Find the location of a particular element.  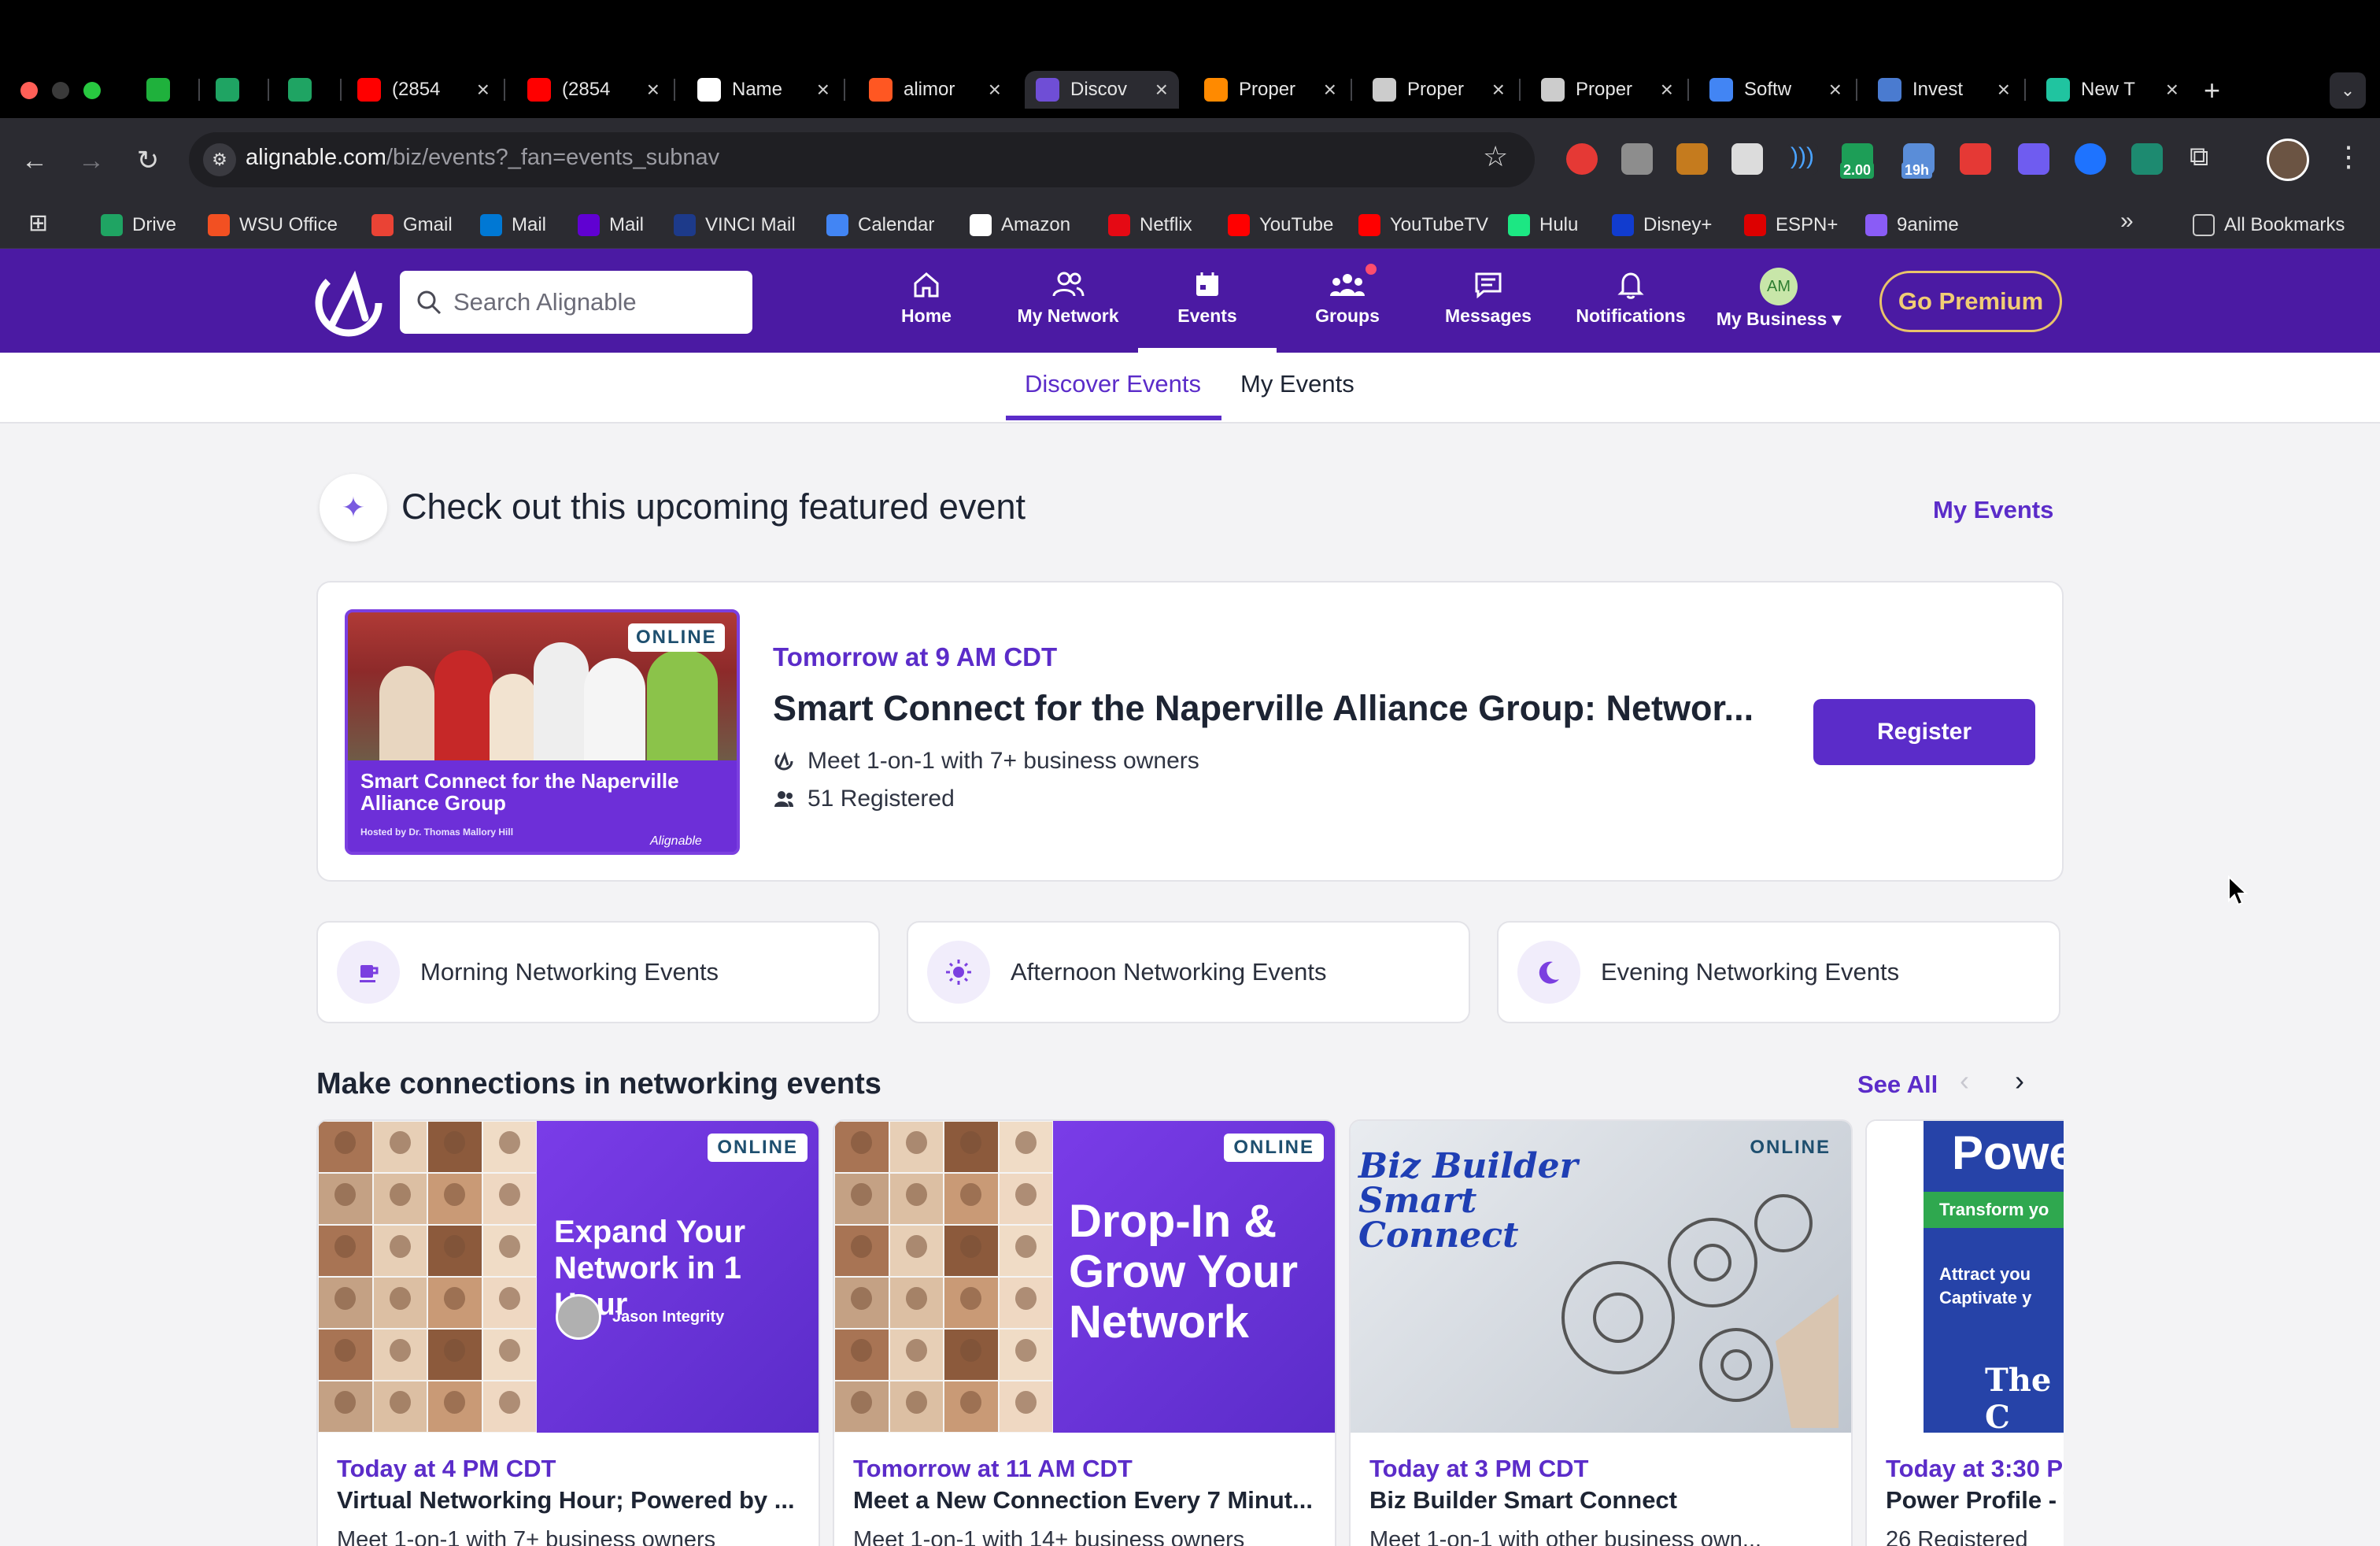

window-close-button is located at coordinates (29, 90).